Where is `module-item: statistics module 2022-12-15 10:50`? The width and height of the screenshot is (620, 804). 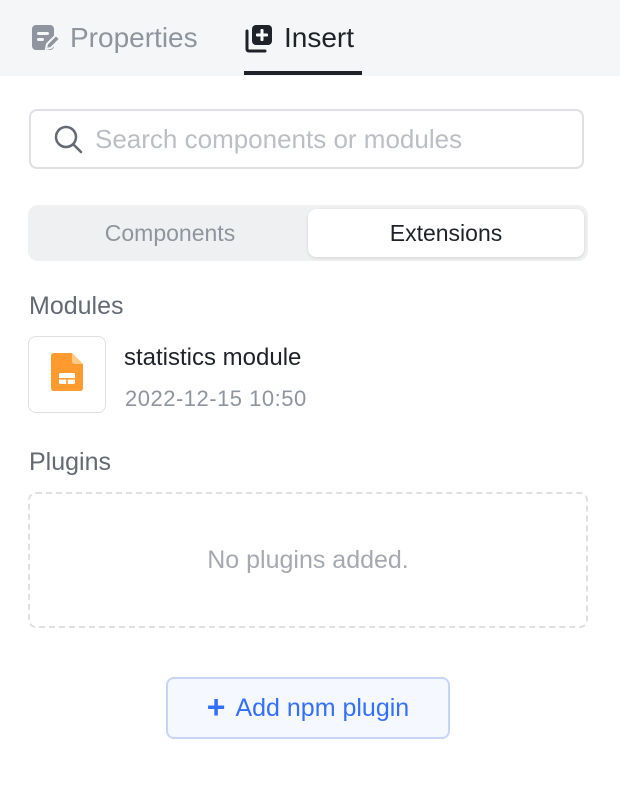
module-item: statistics module 2022-12-15 10:50 is located at coordinates (308, 376).